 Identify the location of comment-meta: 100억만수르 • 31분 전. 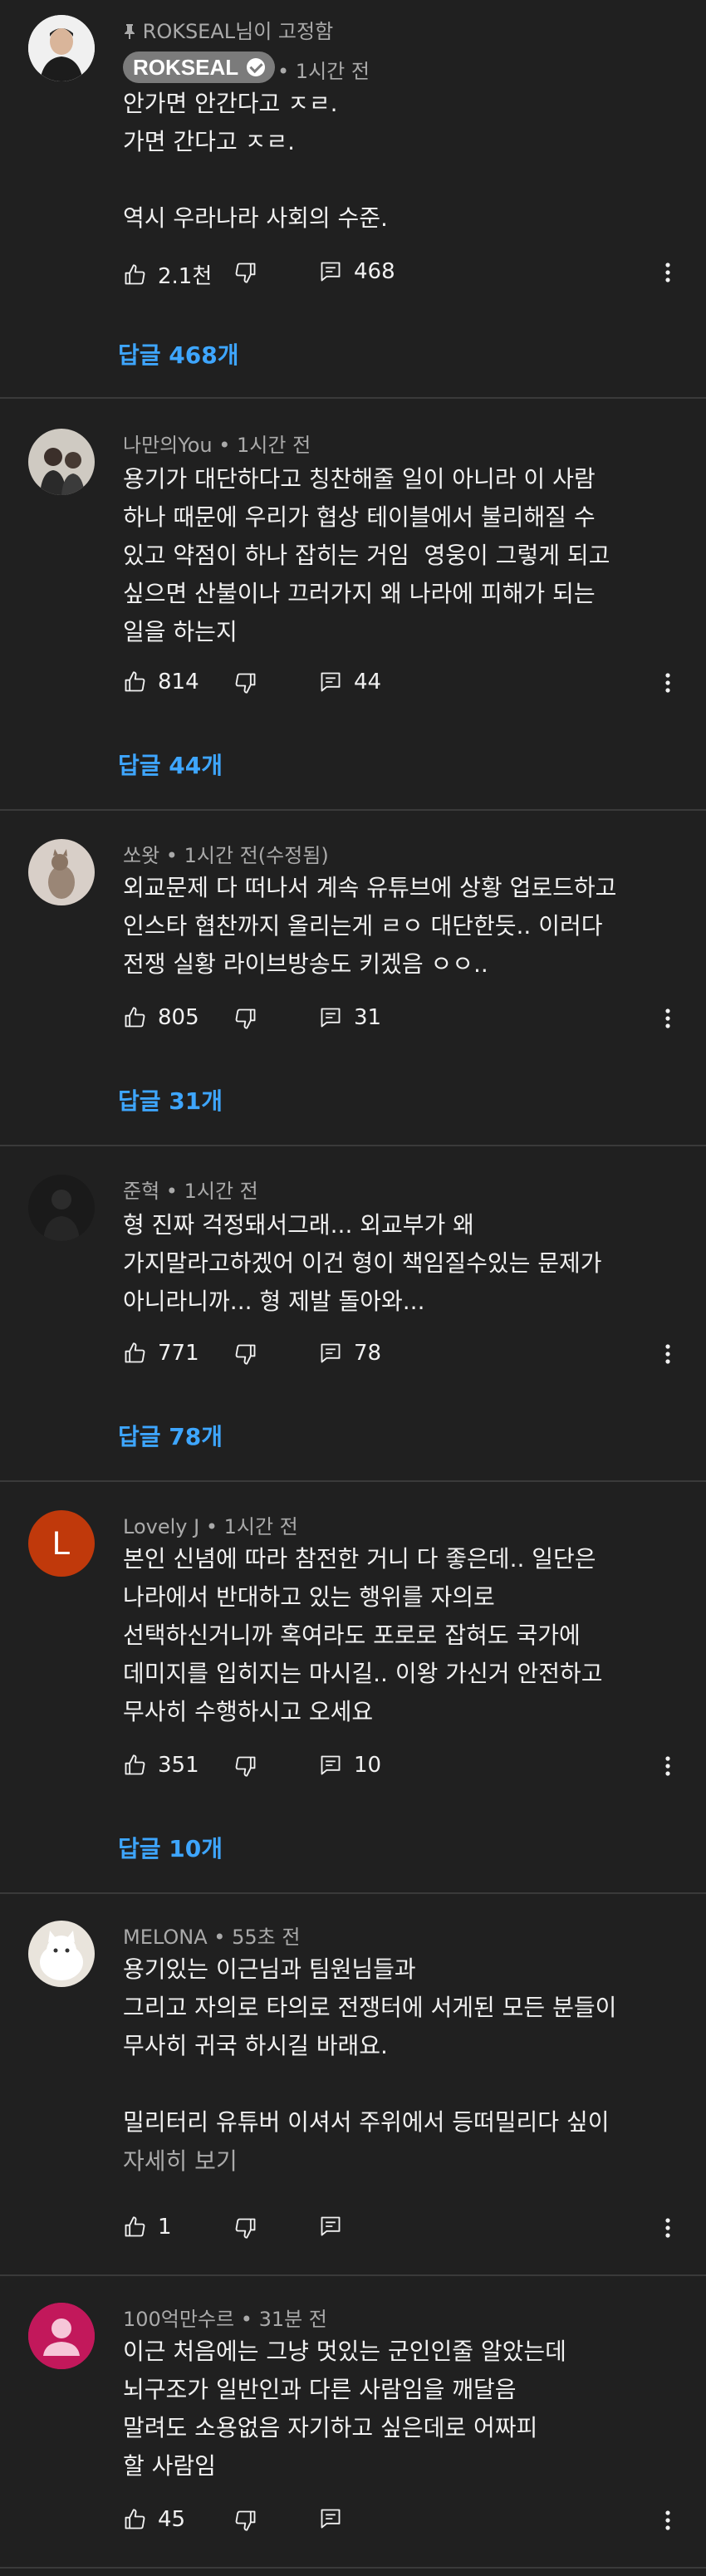
(225, 2319).